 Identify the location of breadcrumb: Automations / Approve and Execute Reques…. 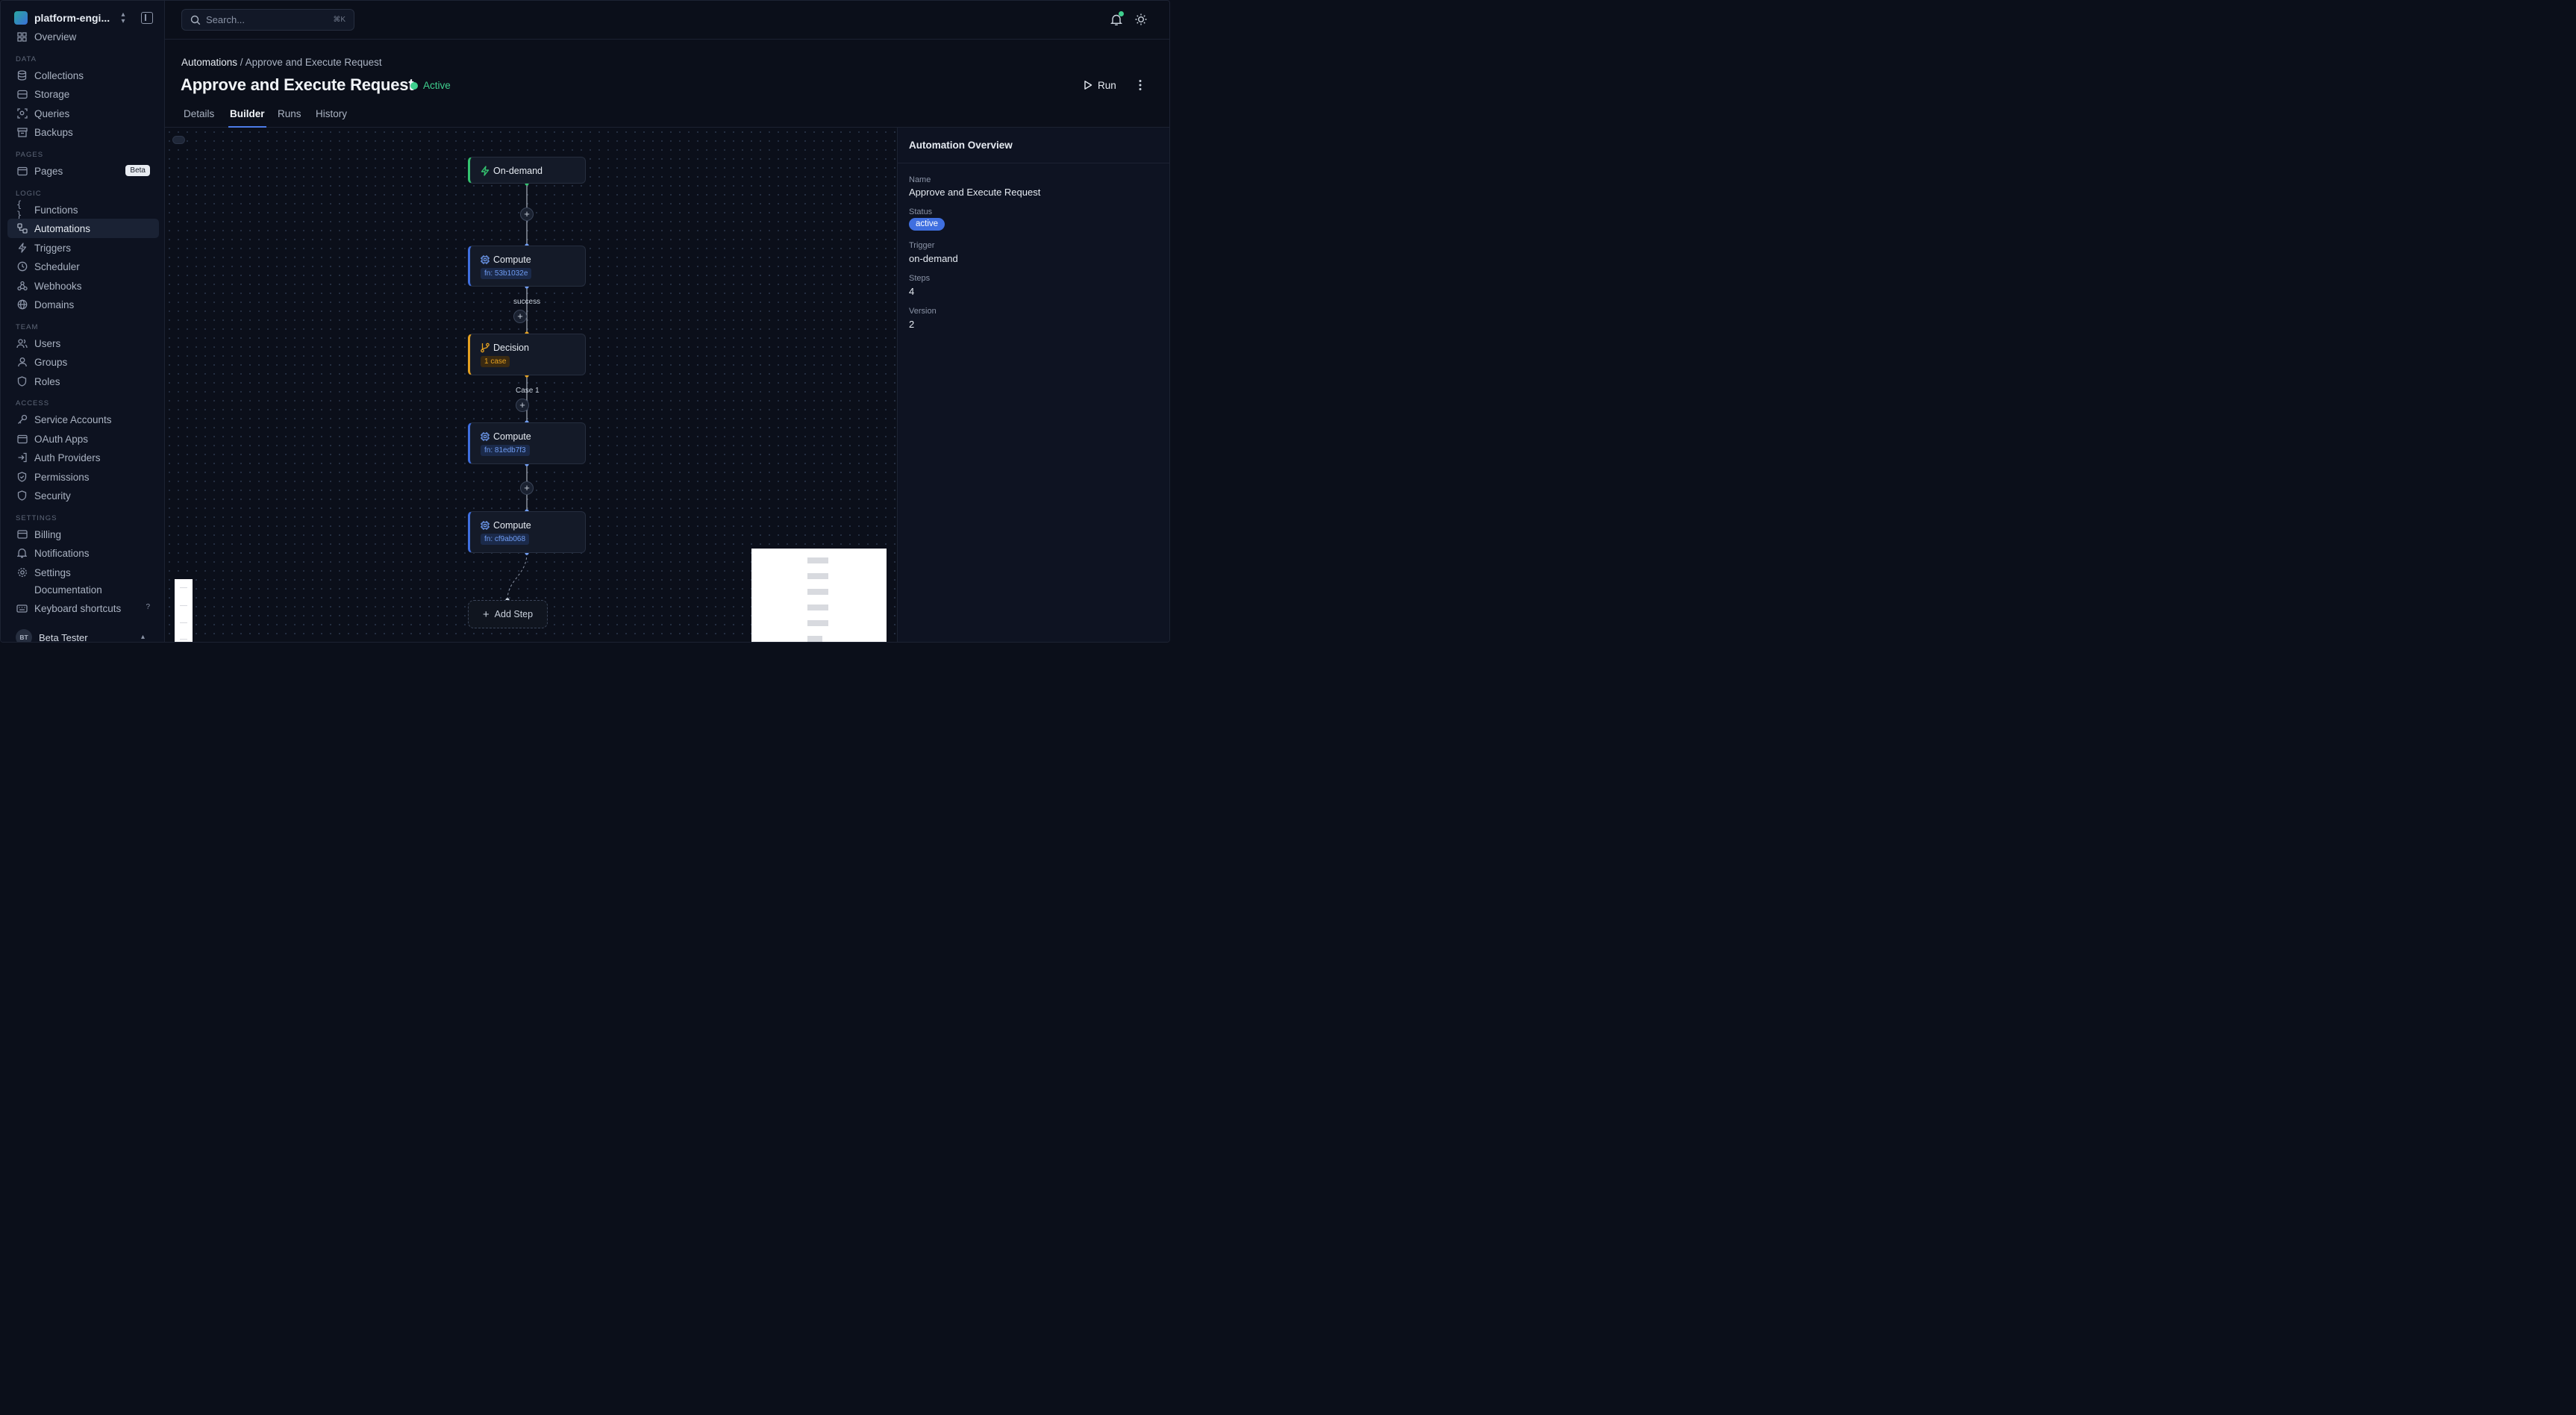
(281, 62).